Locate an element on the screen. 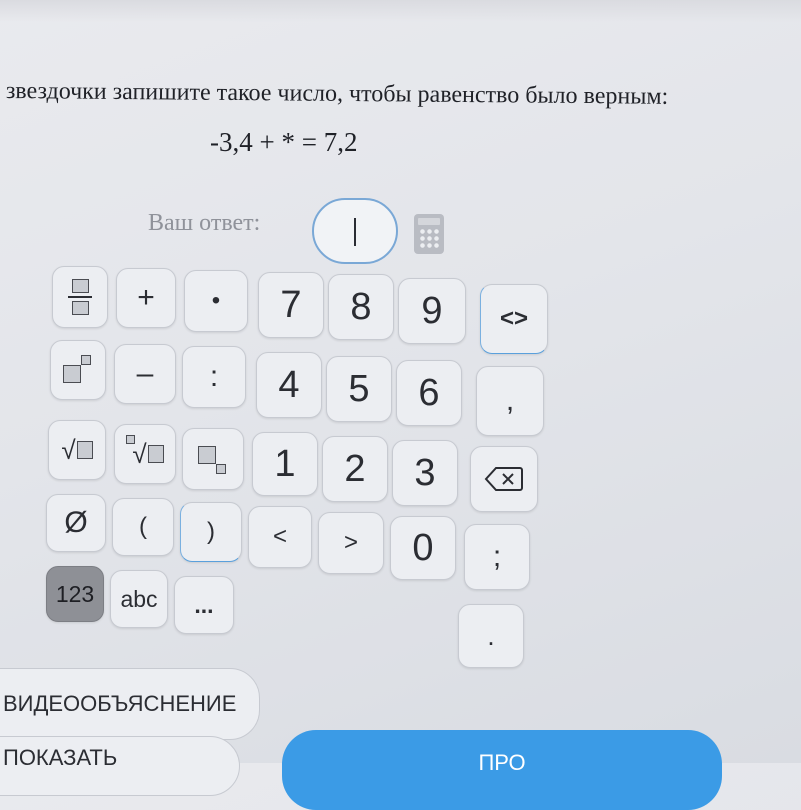 The image size is (801, 810). backspace-icon is located at coordinates (503, 479).